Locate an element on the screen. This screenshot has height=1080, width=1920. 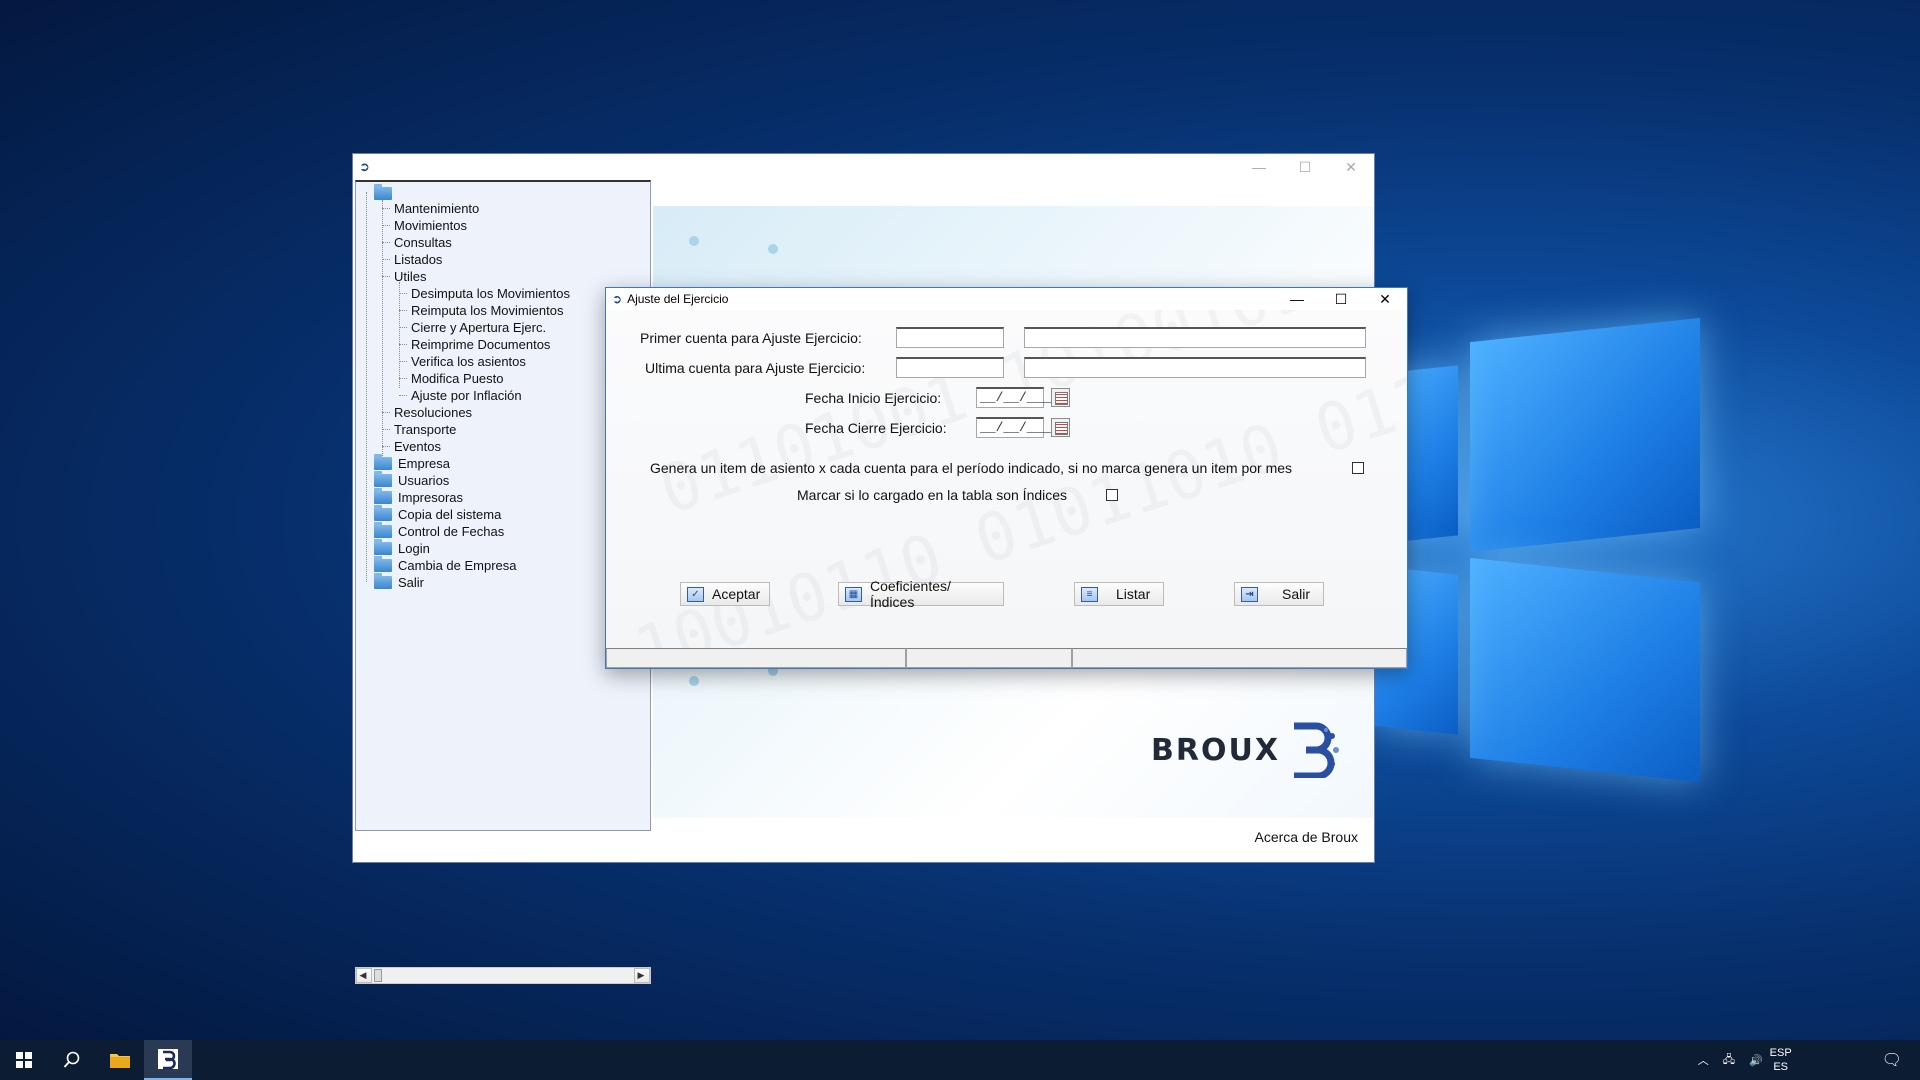
tree-item: Transporte is located at coordinates (419, 429).